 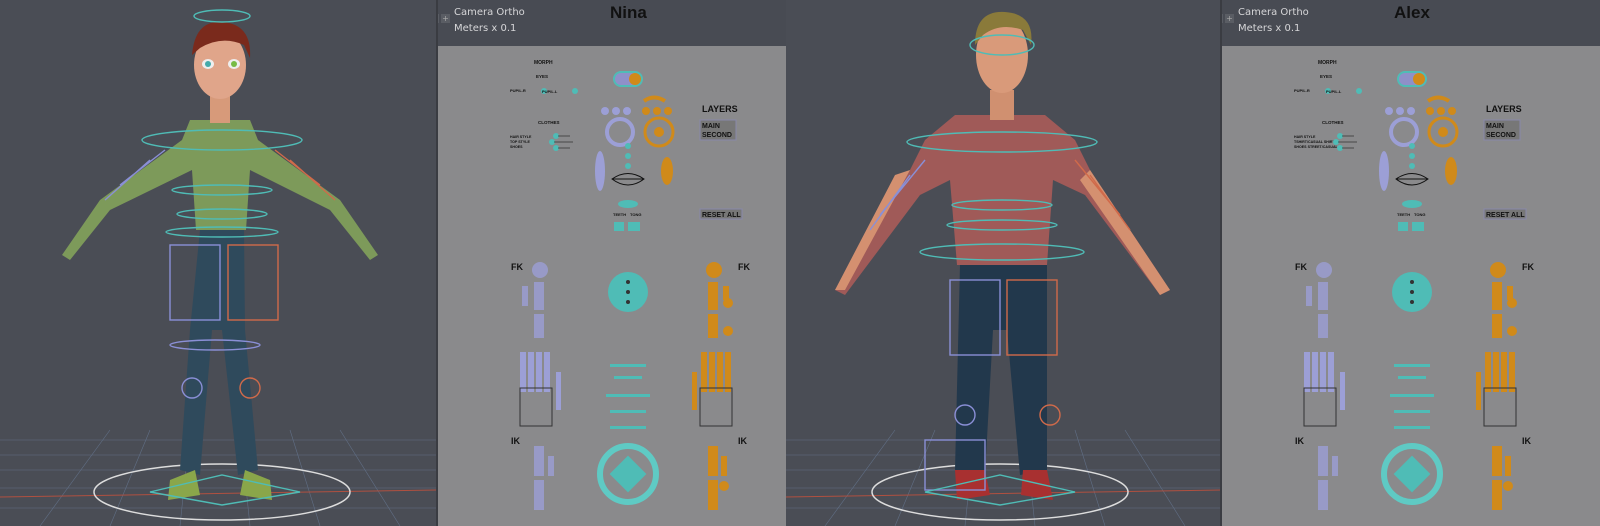 What do you see at coordinates (1411, 23) in the screenshot?
I see `picker-header: ++ Camera Ortho Meters x 0.1 Alex` at bounding box center [1411, 23].